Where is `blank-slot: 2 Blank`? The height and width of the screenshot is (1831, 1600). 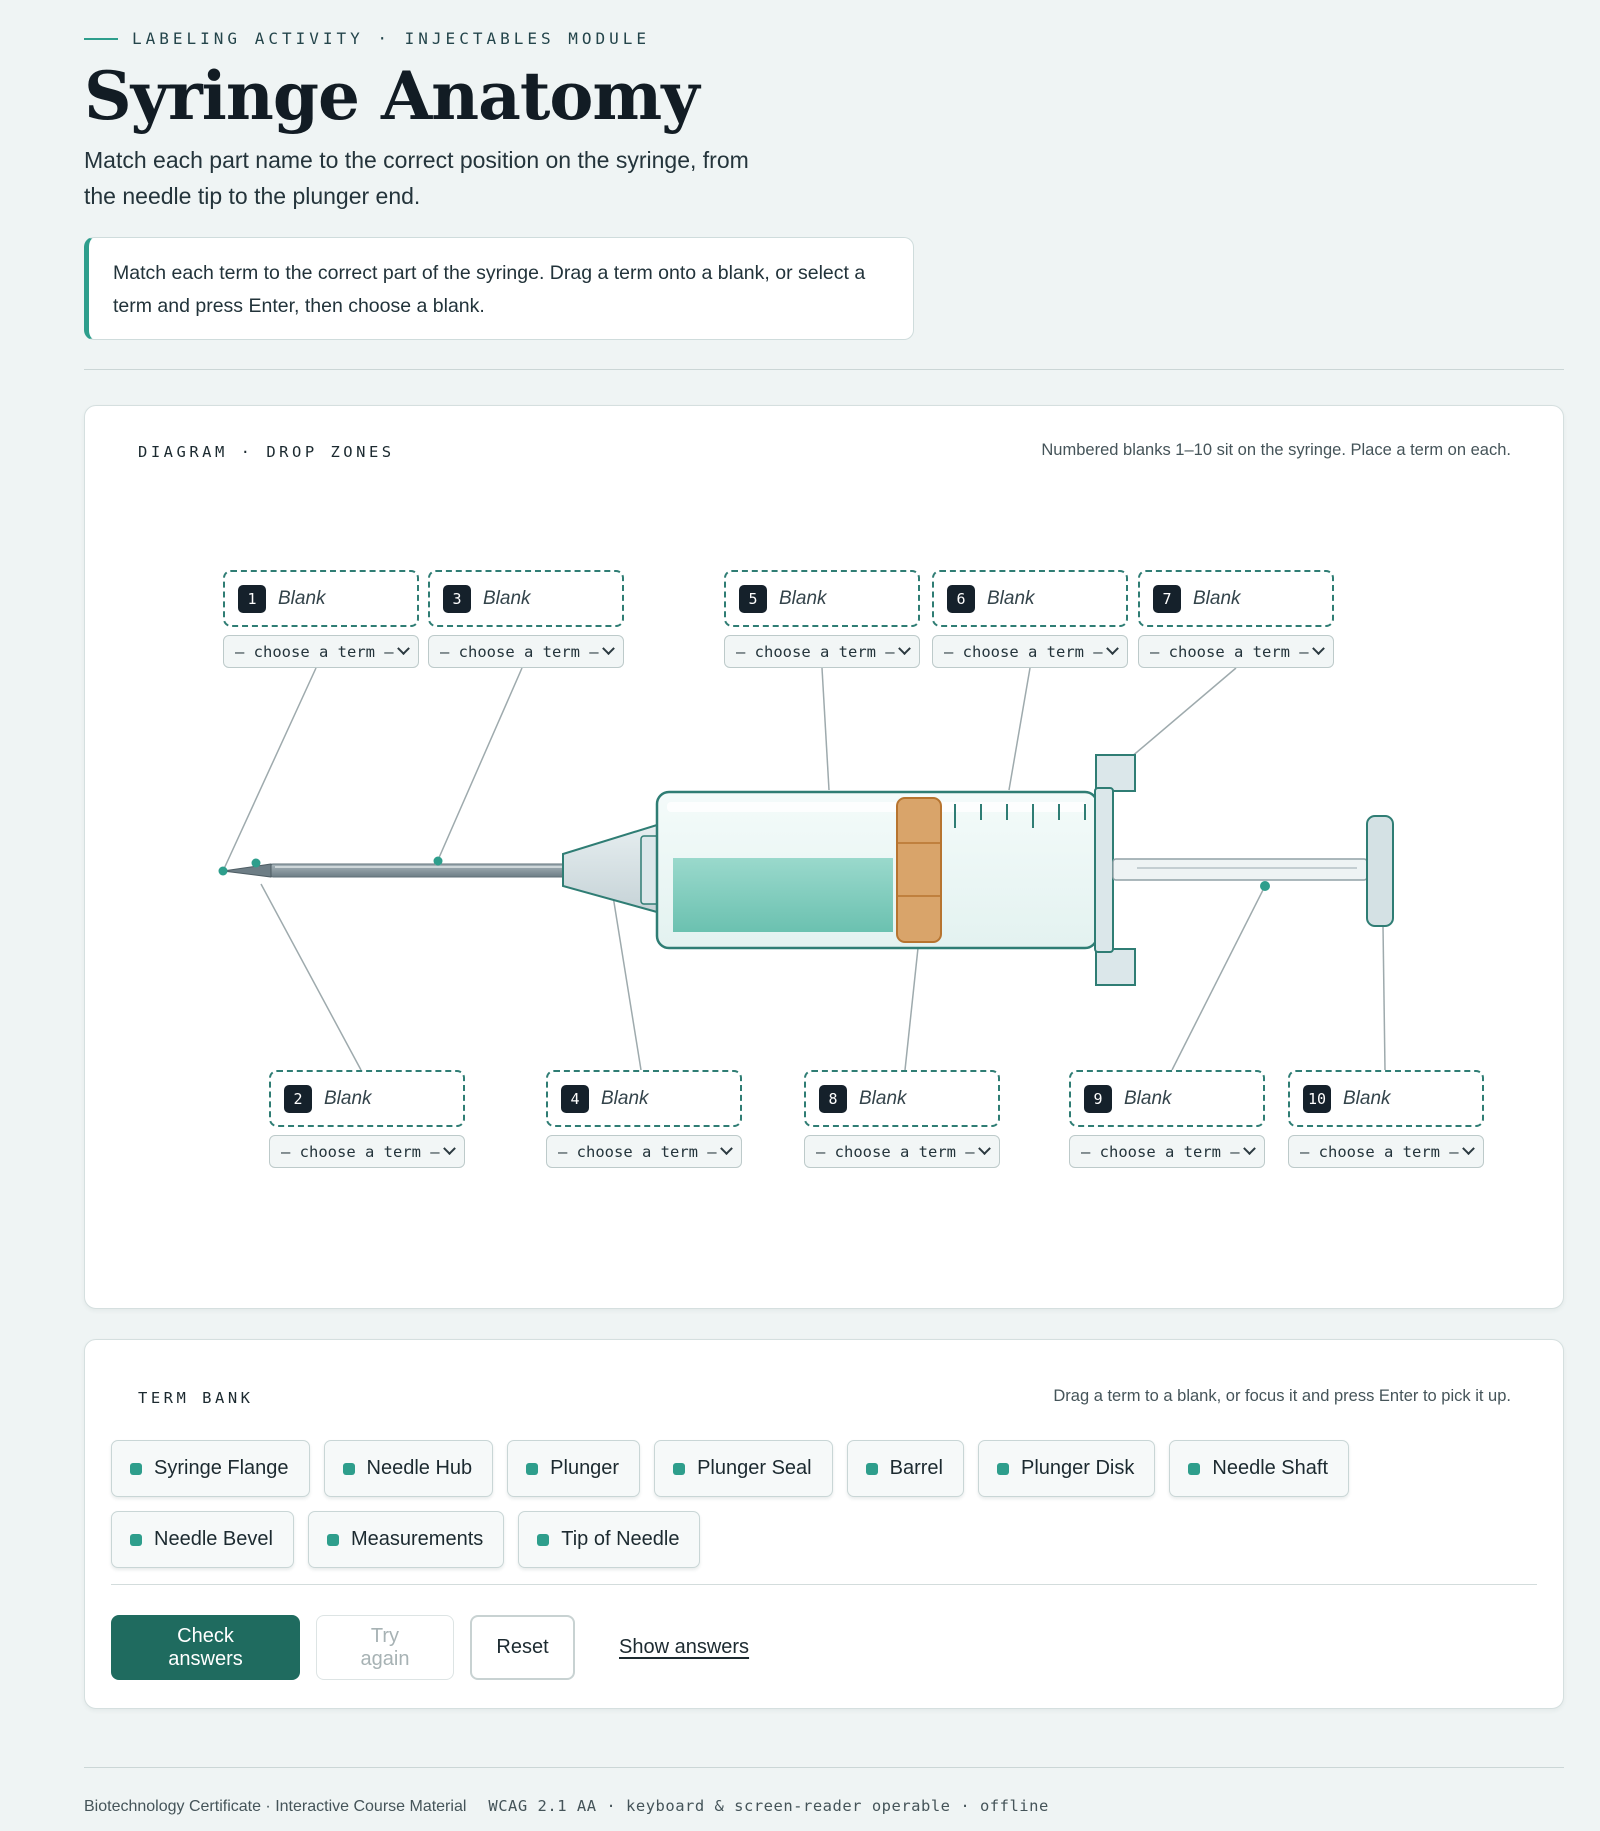
blank-slot: 2 Blank is located at coordinates (367, 1098).